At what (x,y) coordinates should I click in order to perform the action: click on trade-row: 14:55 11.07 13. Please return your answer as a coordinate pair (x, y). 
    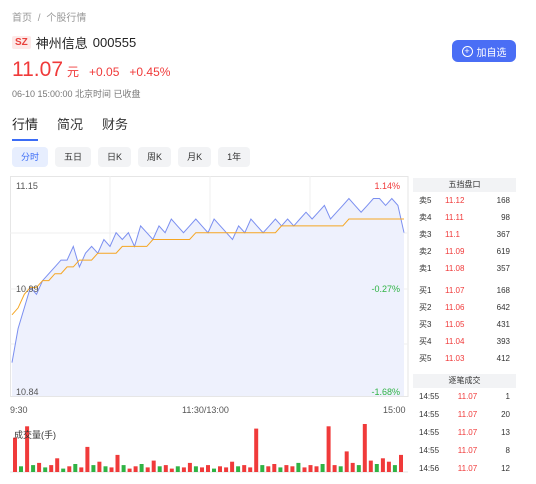
    Looking at the image, I should click on (464, 432).